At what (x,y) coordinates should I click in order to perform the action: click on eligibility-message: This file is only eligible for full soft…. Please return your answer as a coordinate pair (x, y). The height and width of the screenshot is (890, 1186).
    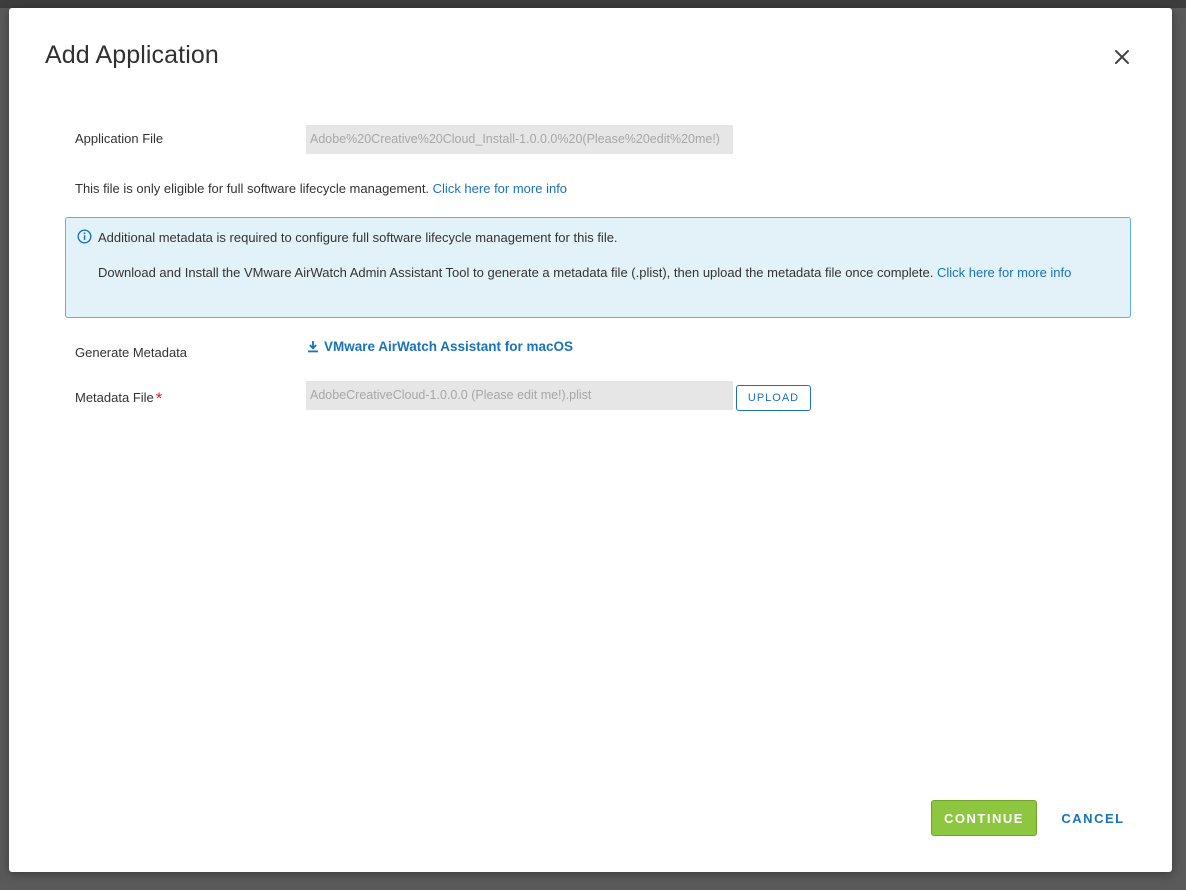
    Looking at the image, I should click on (321, 188).